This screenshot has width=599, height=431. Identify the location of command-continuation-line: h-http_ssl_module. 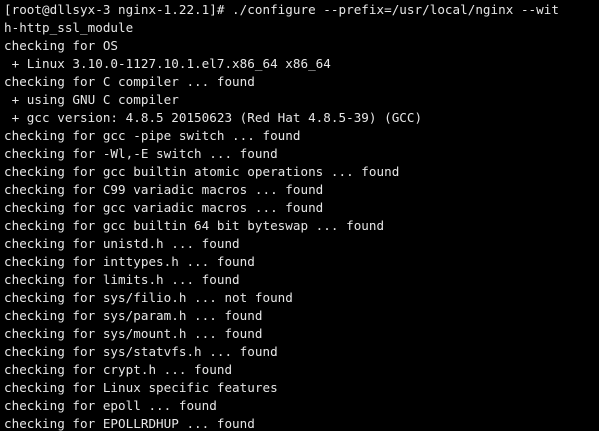
(69, 27).